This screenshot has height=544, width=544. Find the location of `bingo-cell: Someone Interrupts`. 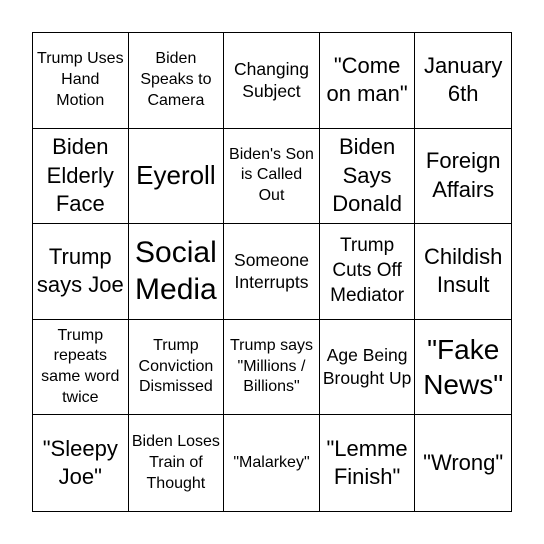

bingo-cell: Someone Interrupts is located at coordinates (272, 272).